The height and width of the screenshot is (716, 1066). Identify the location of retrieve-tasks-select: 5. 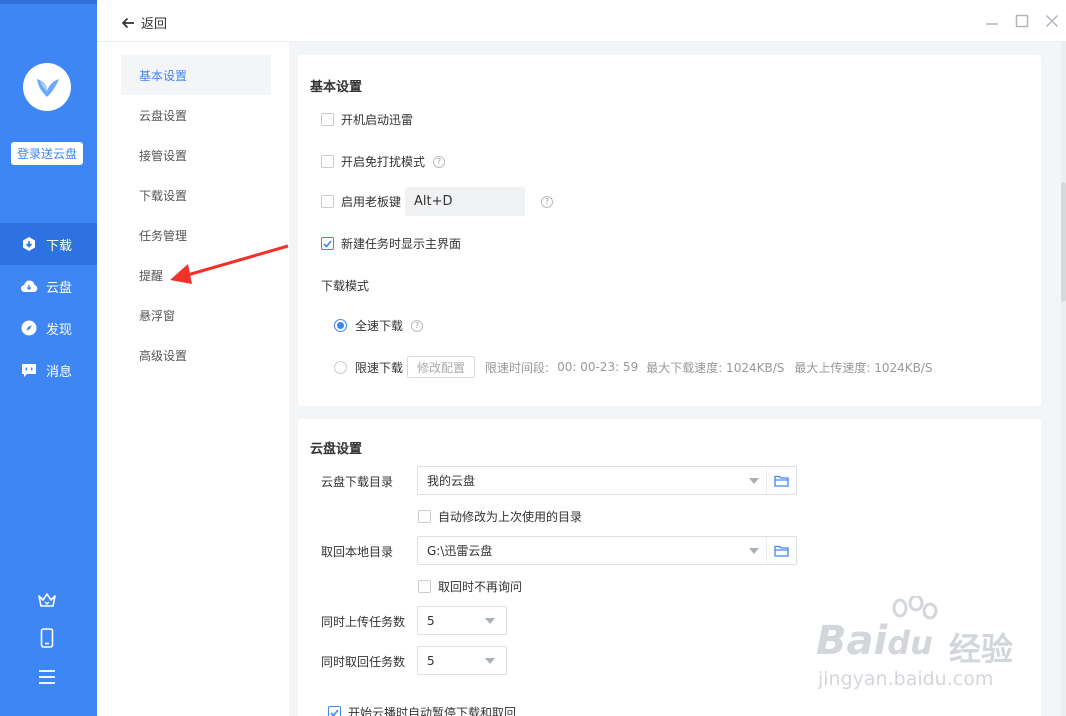
(462, 660).